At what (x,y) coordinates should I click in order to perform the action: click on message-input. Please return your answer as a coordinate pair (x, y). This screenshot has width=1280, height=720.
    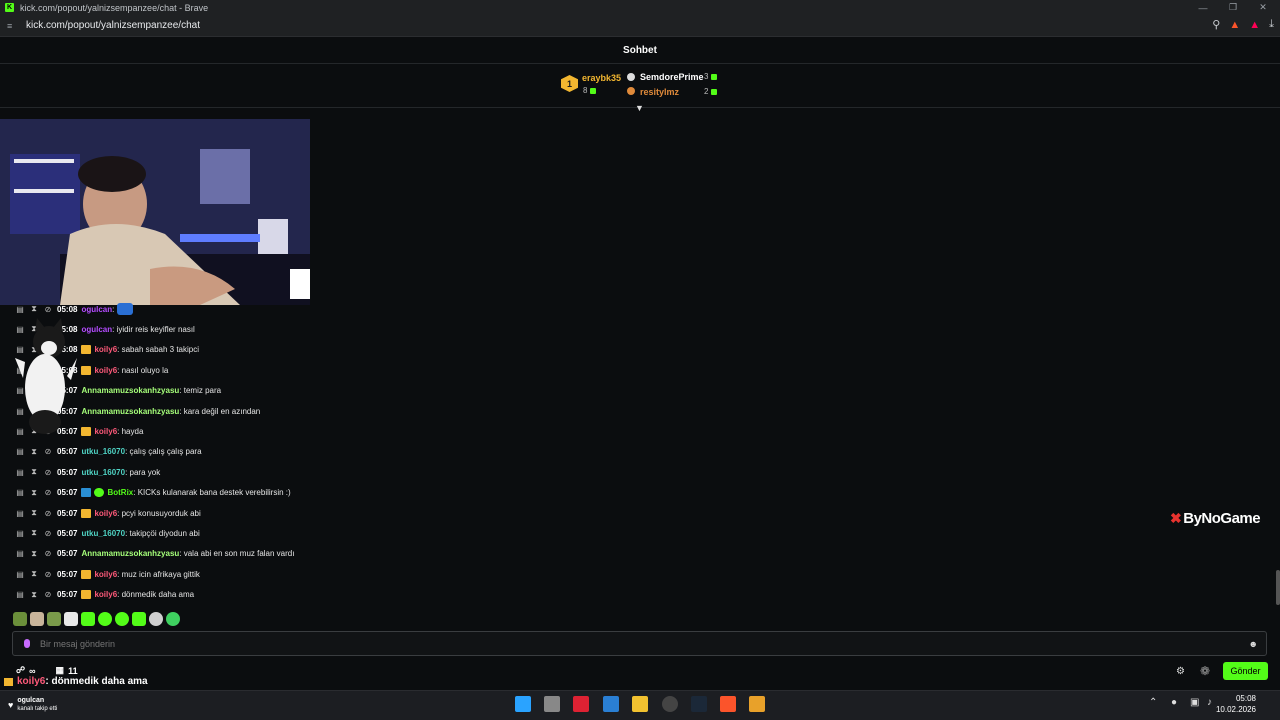
    Looking at the image, I should click on (630, 643).